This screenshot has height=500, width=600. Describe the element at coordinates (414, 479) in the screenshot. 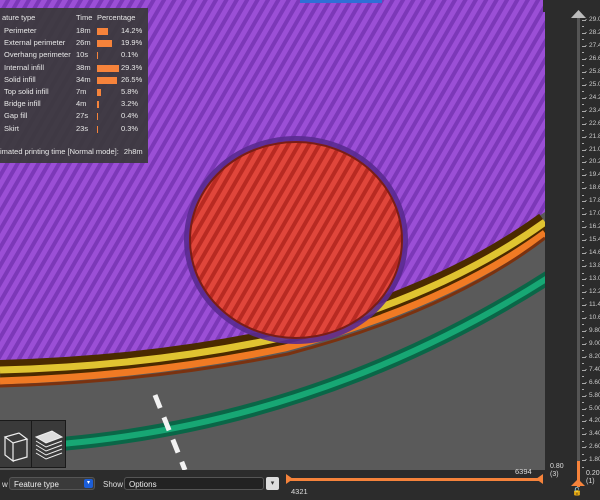

I see `horizontal-move-slider` at that location.